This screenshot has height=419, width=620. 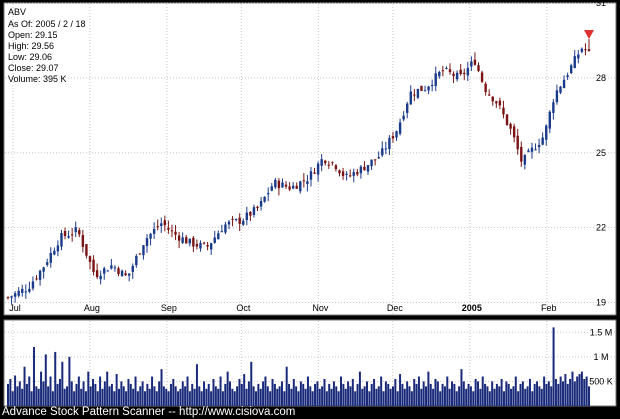 What do you see at coordinates (33, 68) in the screenshot?
I see `info-line: Close: 29.07` at bounding box center [33, 68].